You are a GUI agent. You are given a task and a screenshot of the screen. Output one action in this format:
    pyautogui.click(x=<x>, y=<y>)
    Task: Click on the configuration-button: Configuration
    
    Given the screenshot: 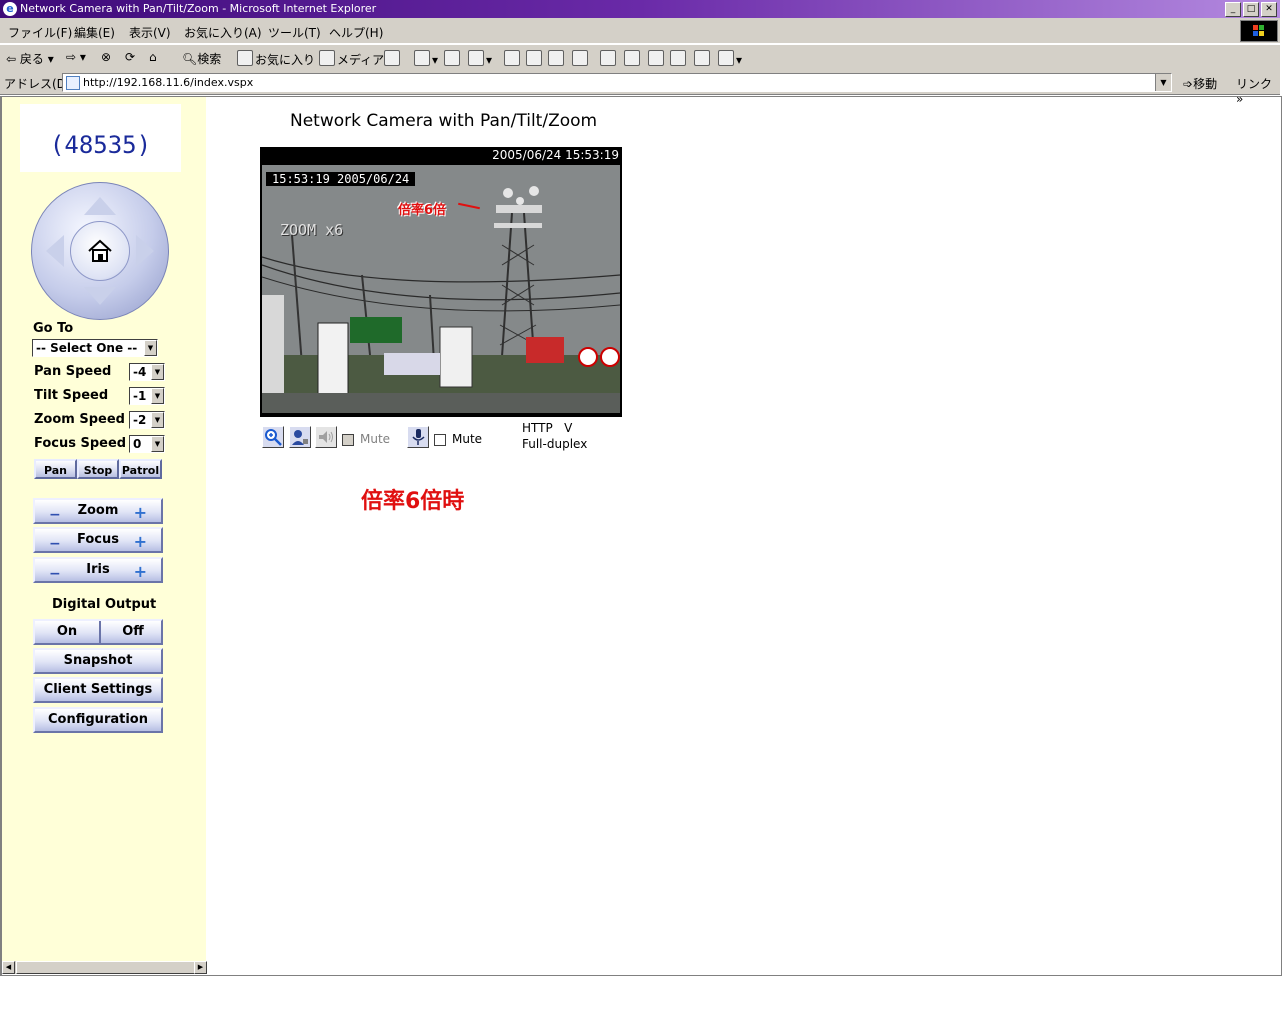 What is the action you would take?
    pyautogui.click(x=98, y=720)
    